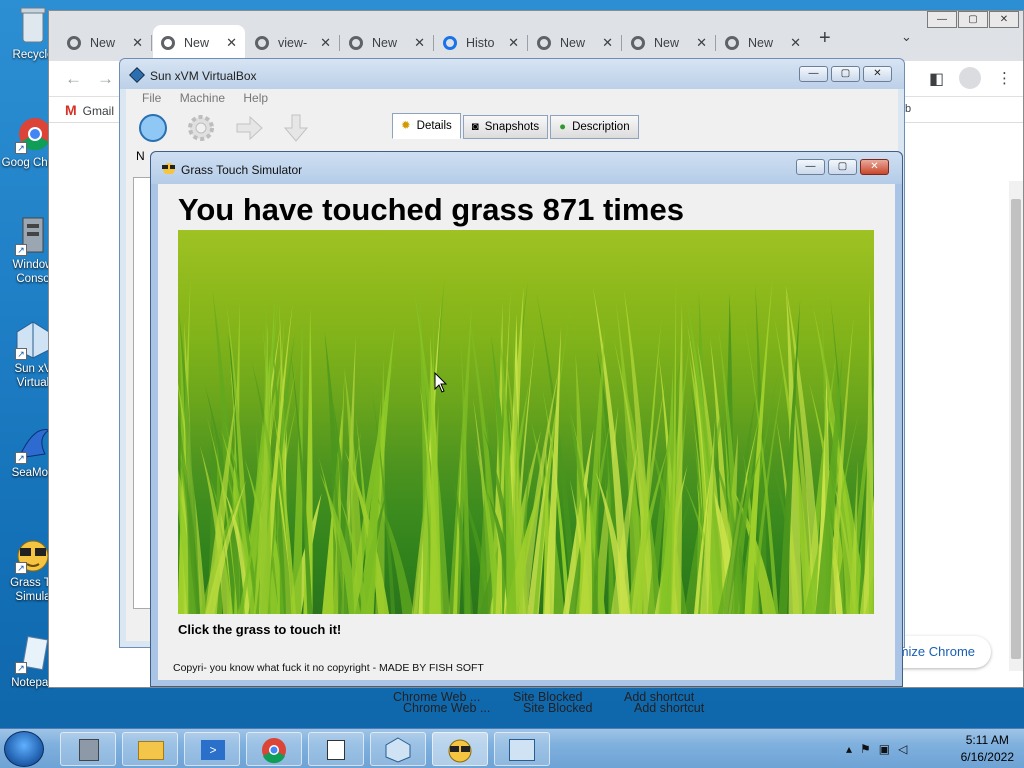  I want to click on speech-bubble-icon: ●, so click(563, 127).